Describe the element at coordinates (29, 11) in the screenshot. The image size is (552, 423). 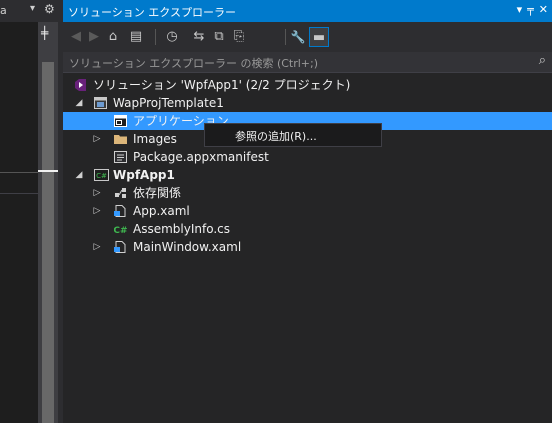
I see `left-pane-titlebar: a ▾ ⚙` at that location.